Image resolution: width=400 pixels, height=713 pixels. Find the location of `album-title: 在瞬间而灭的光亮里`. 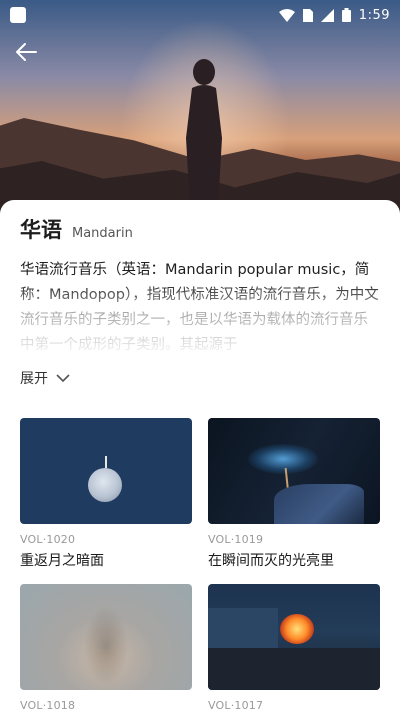

album-title: 在瞬间而灭的光亮里 is located at coordinates (271, 561).